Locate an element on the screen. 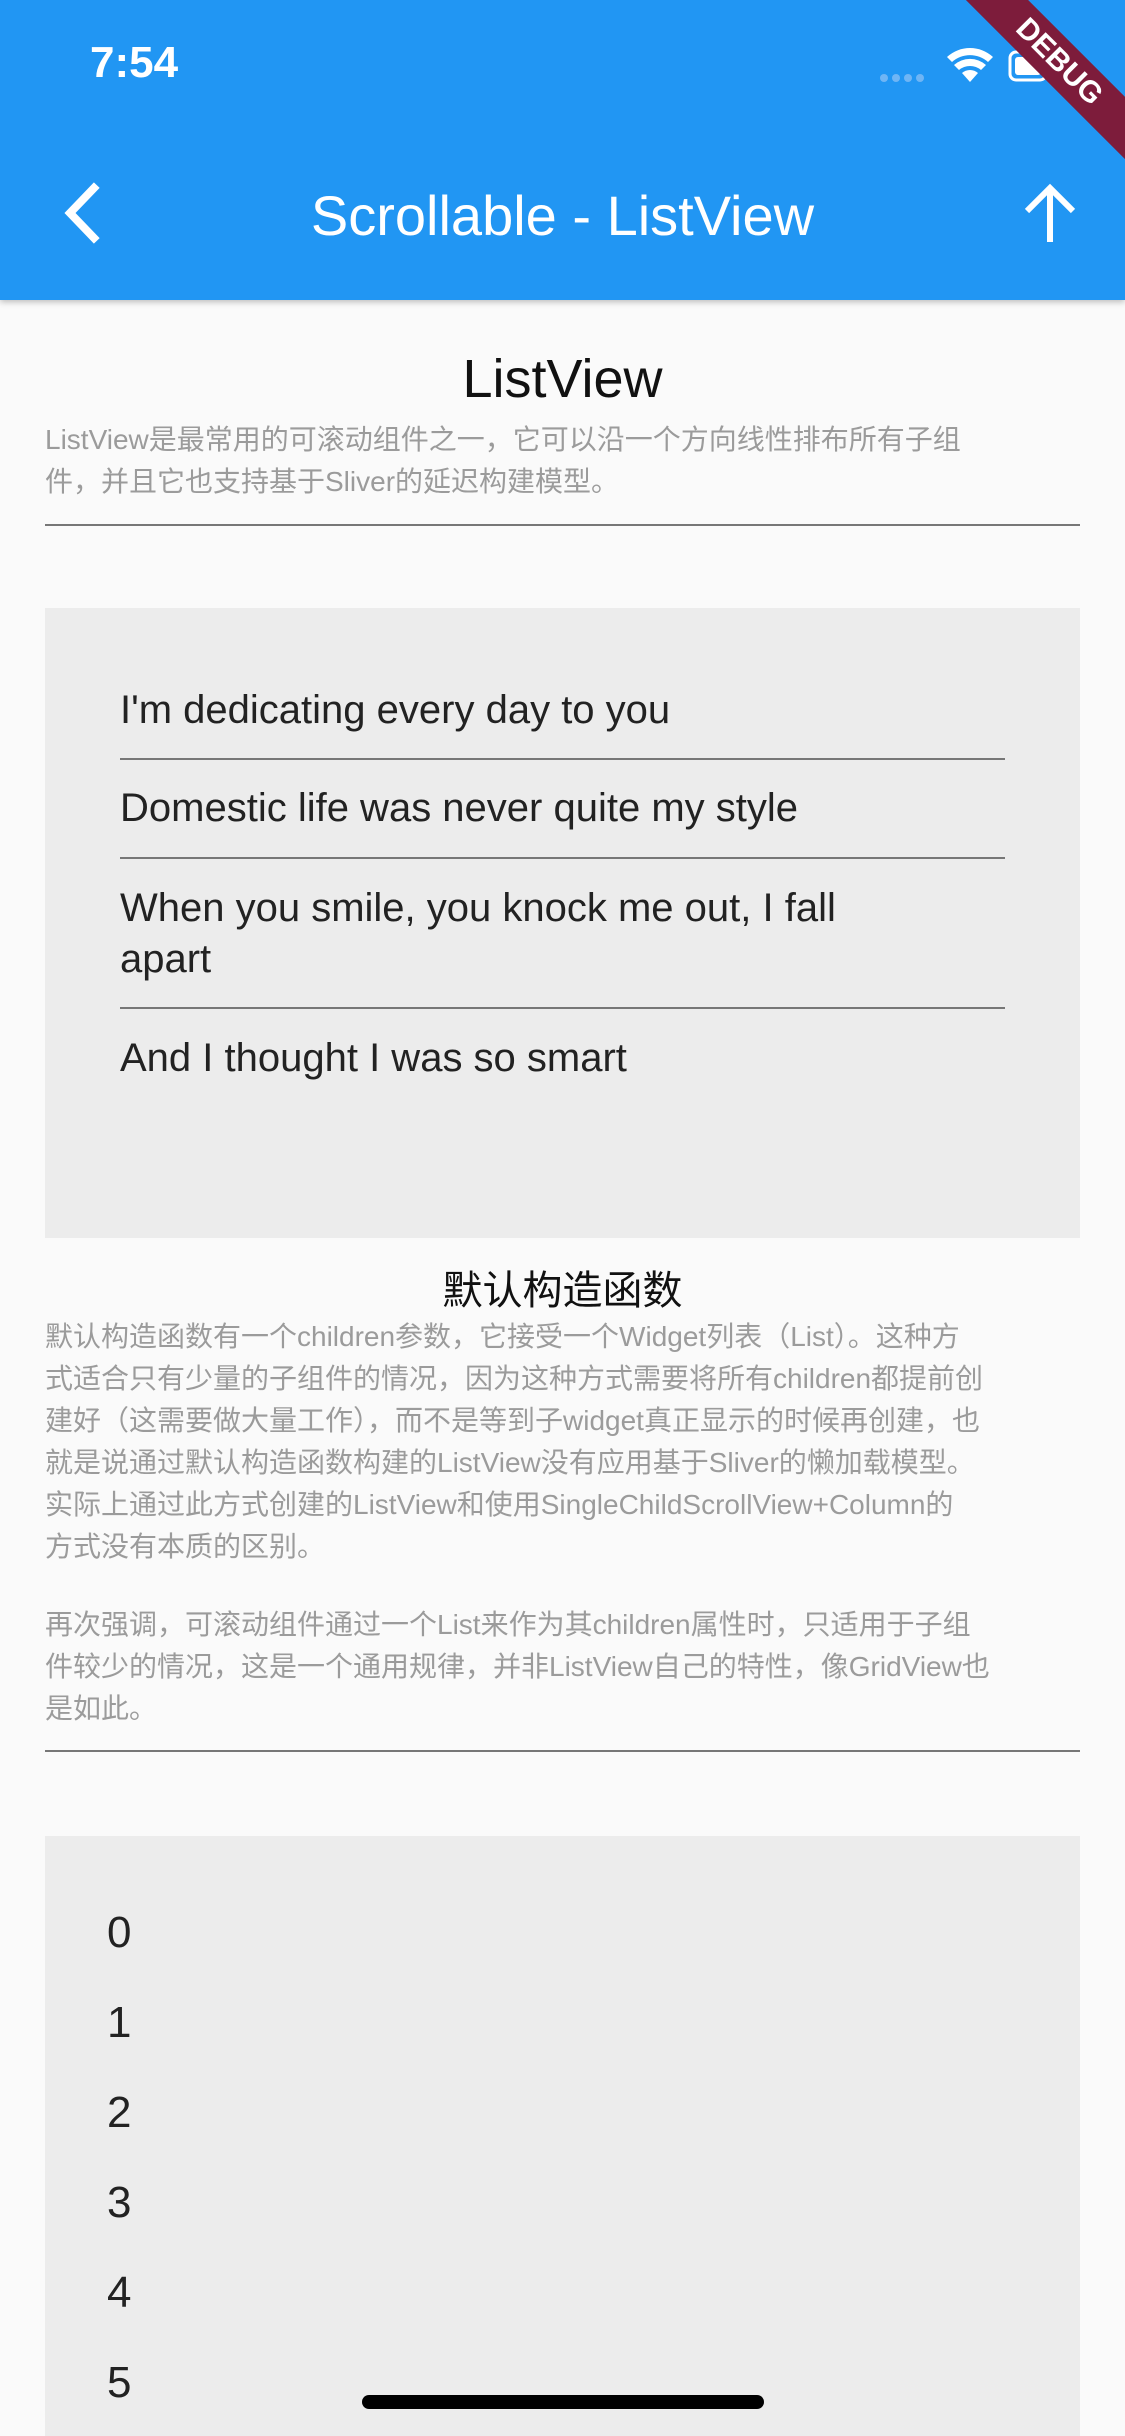  list-item: When you smile, you knock me out, I fall is located at coordinates (562, 908).